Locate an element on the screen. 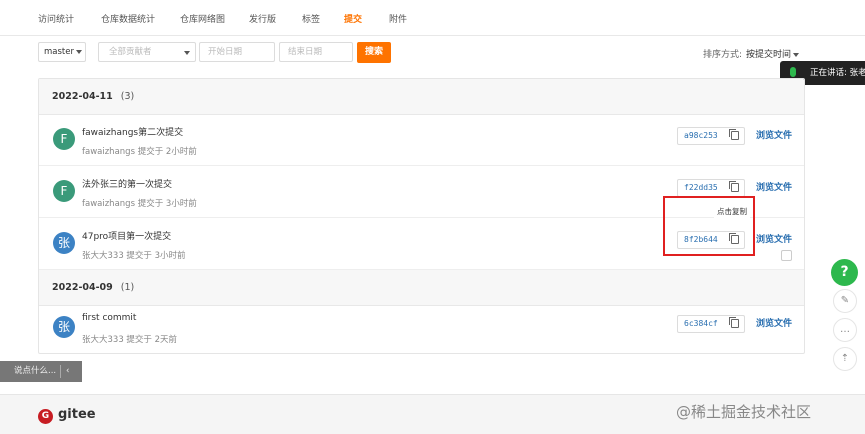  tab-repo-network: 仓库网络图 is located at coordinates (202, 18).